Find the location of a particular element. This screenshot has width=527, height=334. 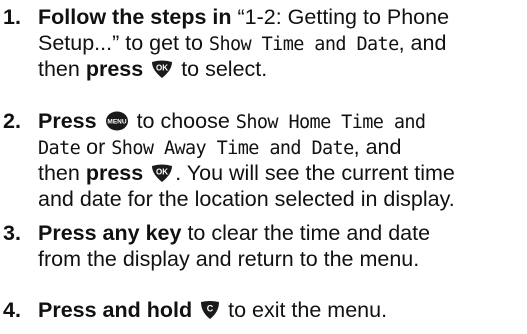

step-action: Press any key is located at coordinates (110, 233).